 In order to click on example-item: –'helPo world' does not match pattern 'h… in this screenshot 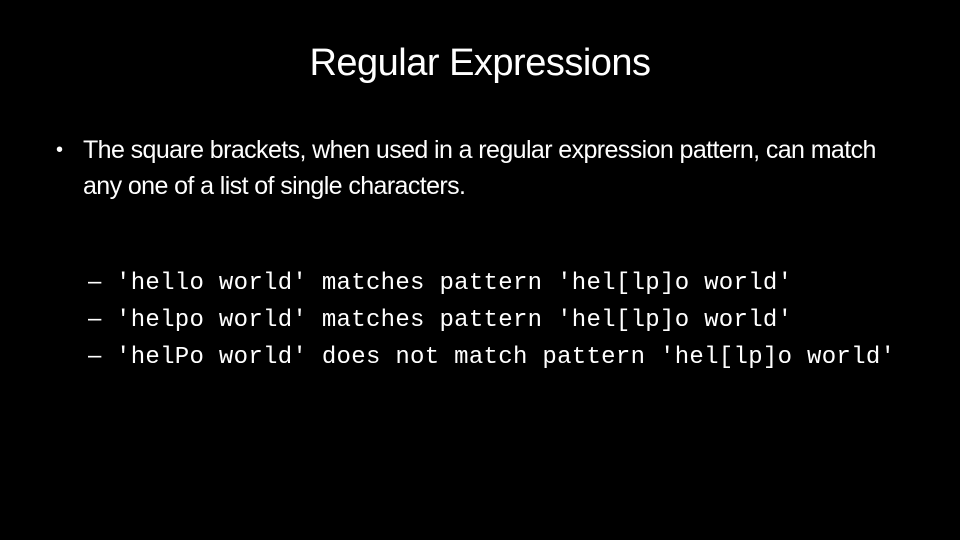, I will do `click(491, 356)`.